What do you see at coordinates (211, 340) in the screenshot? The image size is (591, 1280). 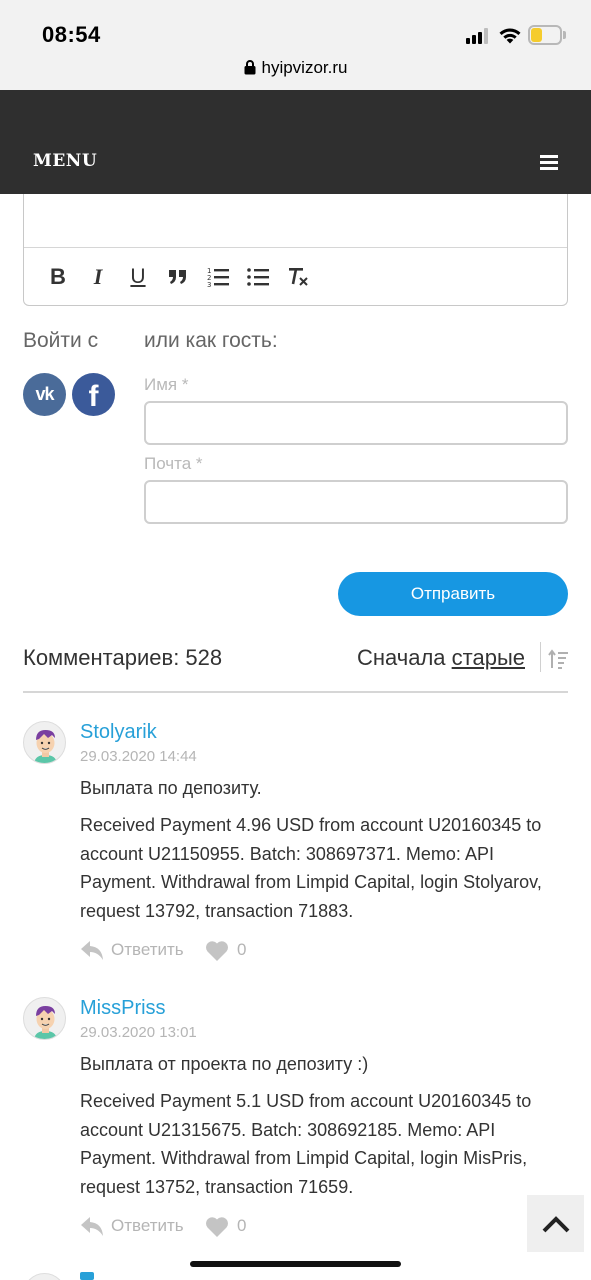 I see `guest-label: или как гость:` at bounding box center [211, 340].